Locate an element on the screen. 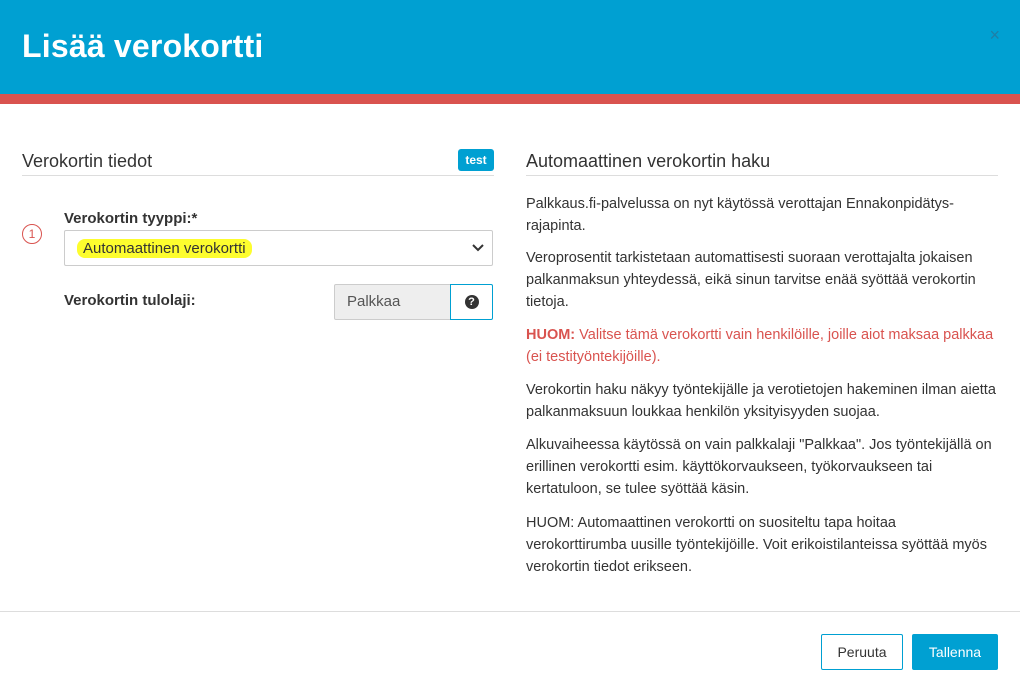  left-divider is located at coordinates (258, 175).